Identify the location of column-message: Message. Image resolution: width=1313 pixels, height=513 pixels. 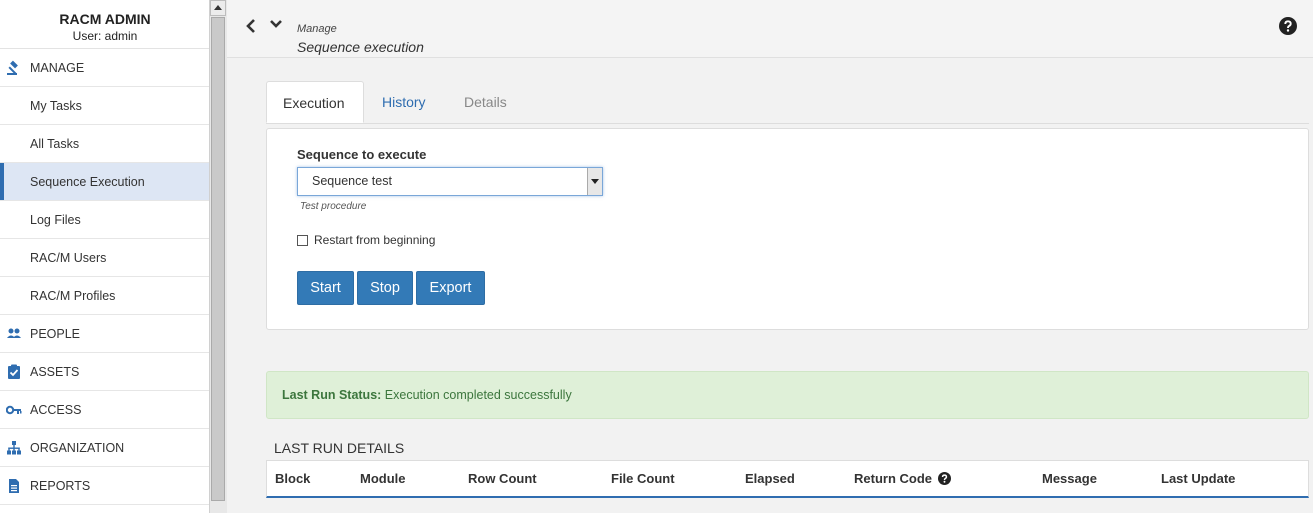
(1069, 479).